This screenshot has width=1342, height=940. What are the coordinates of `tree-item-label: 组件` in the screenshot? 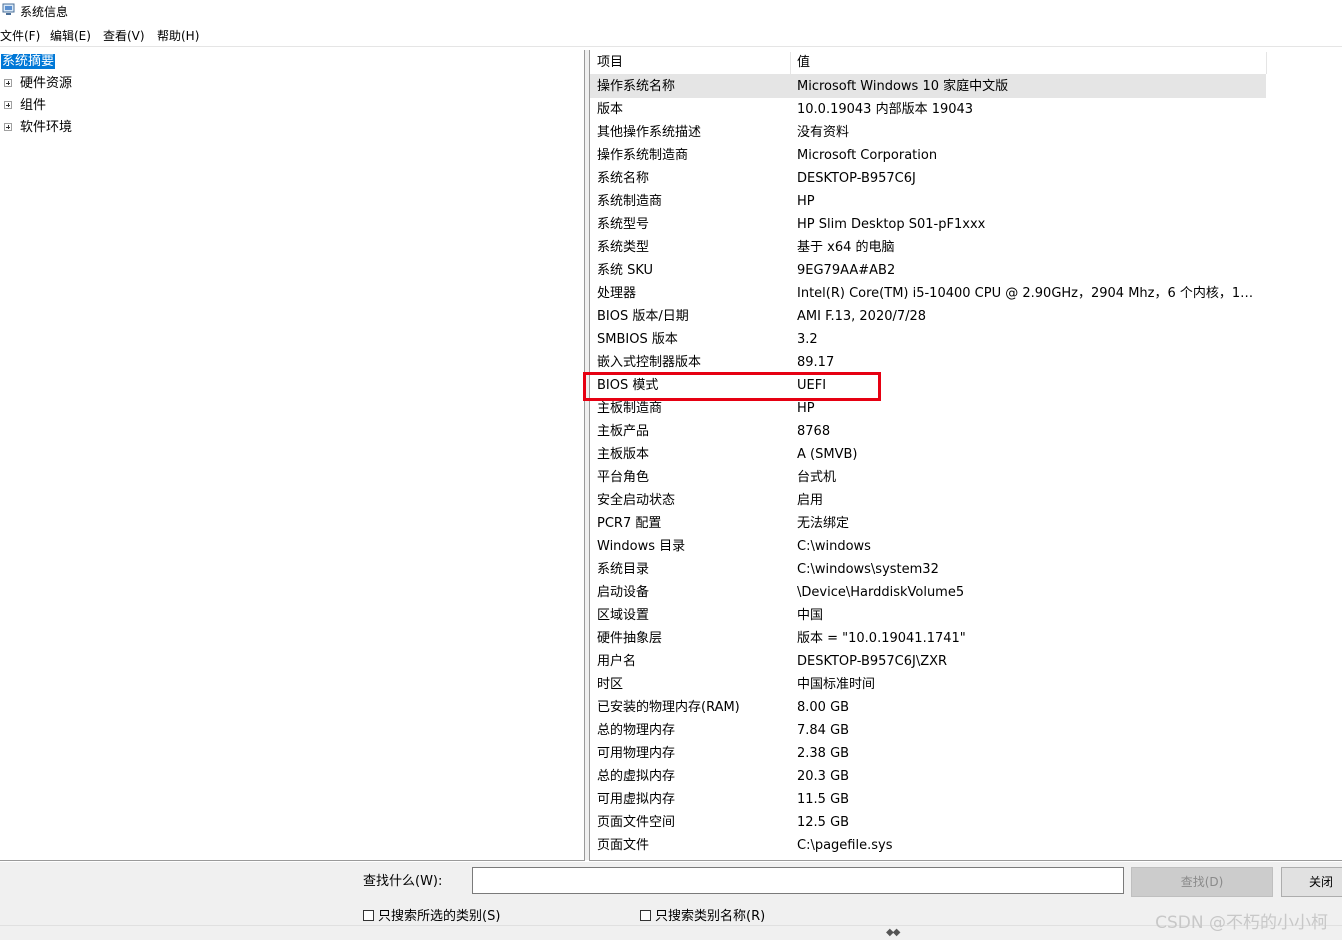 It's located at (33, 105).